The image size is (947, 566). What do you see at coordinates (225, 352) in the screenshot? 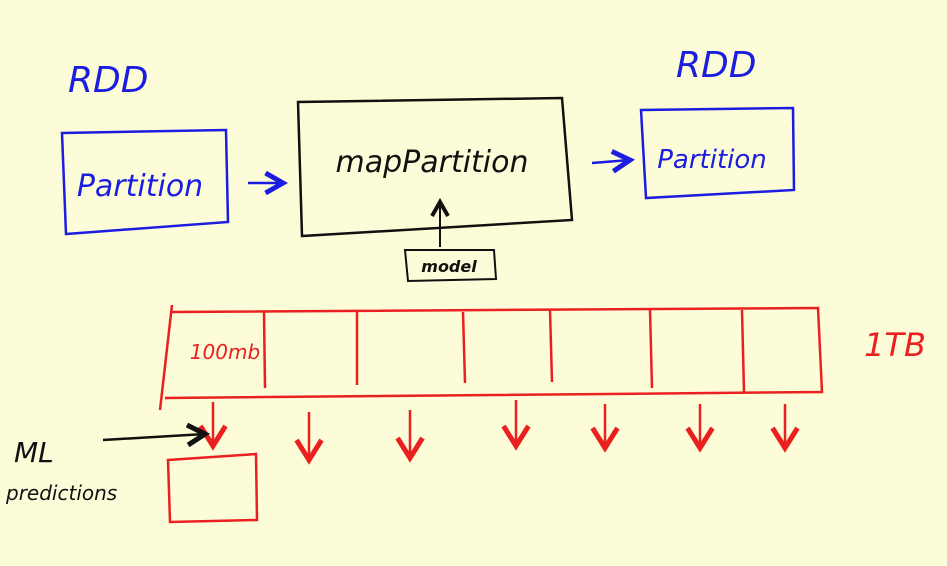
I see `partition-size-label: 100mb` at bounding box center [225, 352].